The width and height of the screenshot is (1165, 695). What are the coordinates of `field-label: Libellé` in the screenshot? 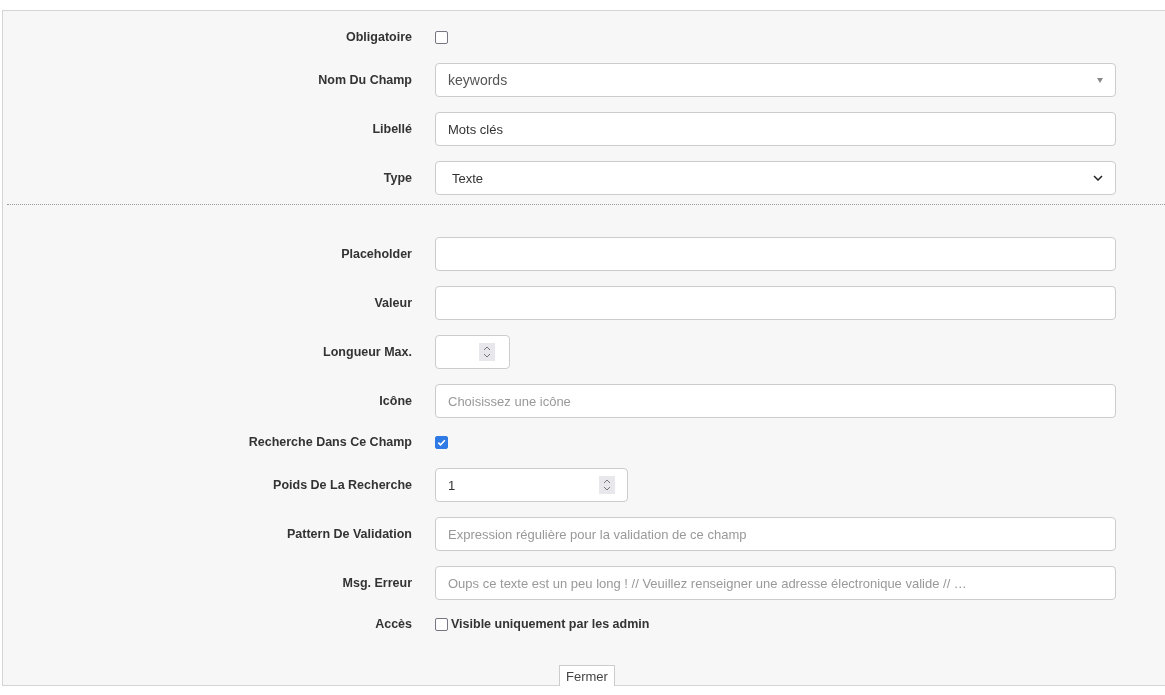 It's located at (391, 129).